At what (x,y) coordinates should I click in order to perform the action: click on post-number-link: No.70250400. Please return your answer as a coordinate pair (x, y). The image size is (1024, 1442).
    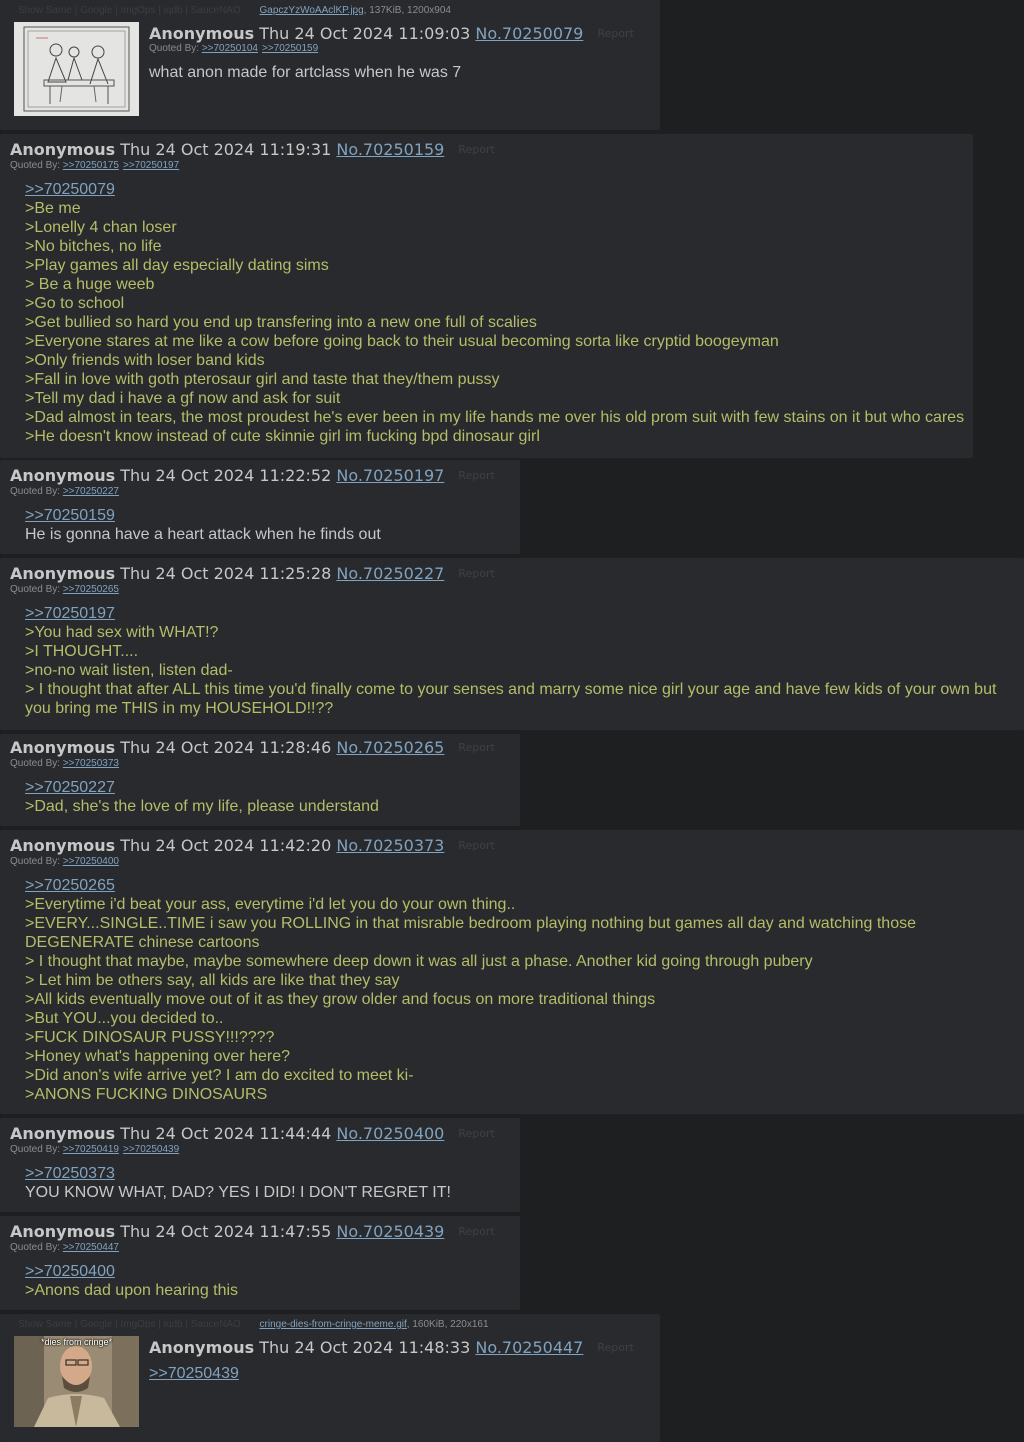
    Looking at the image, I should click on (390, 1133).